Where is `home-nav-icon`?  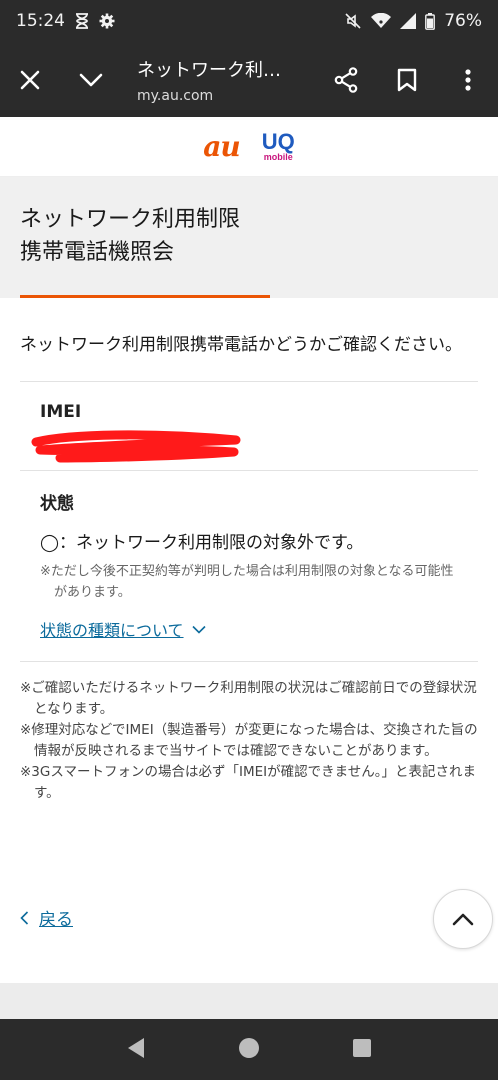 home-nav-icon is located at coordinates (249, 1050).